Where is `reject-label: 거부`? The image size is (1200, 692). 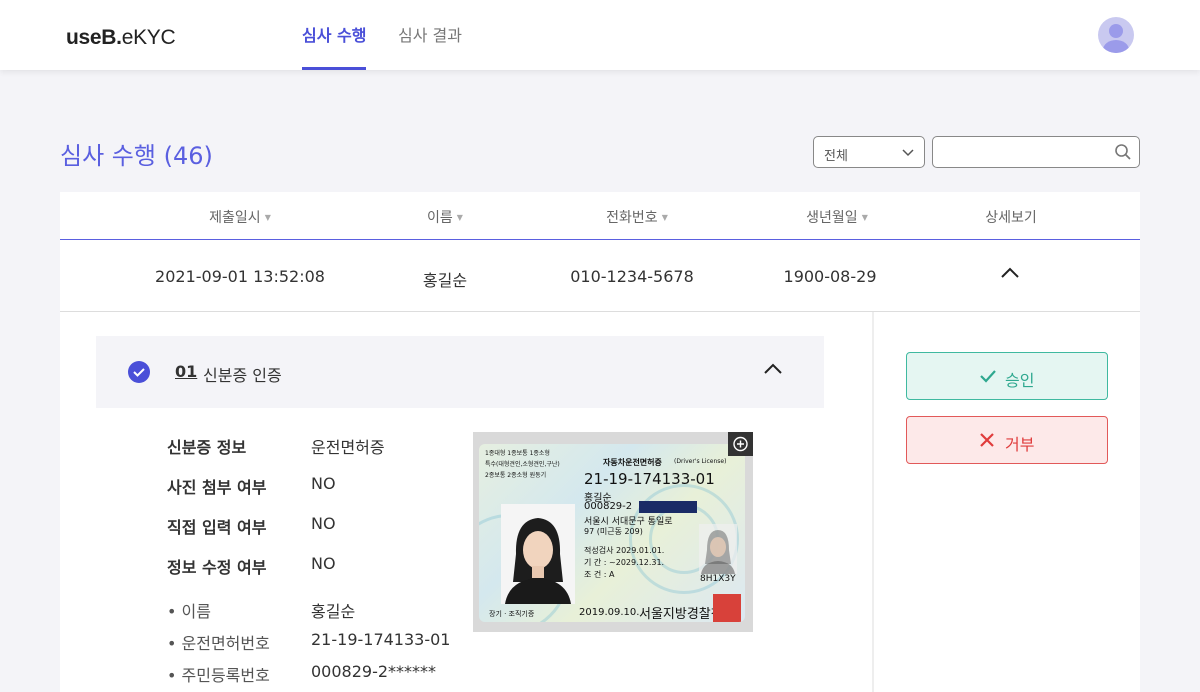 reject-label: 거부 is located at coordinates (1020, 444).